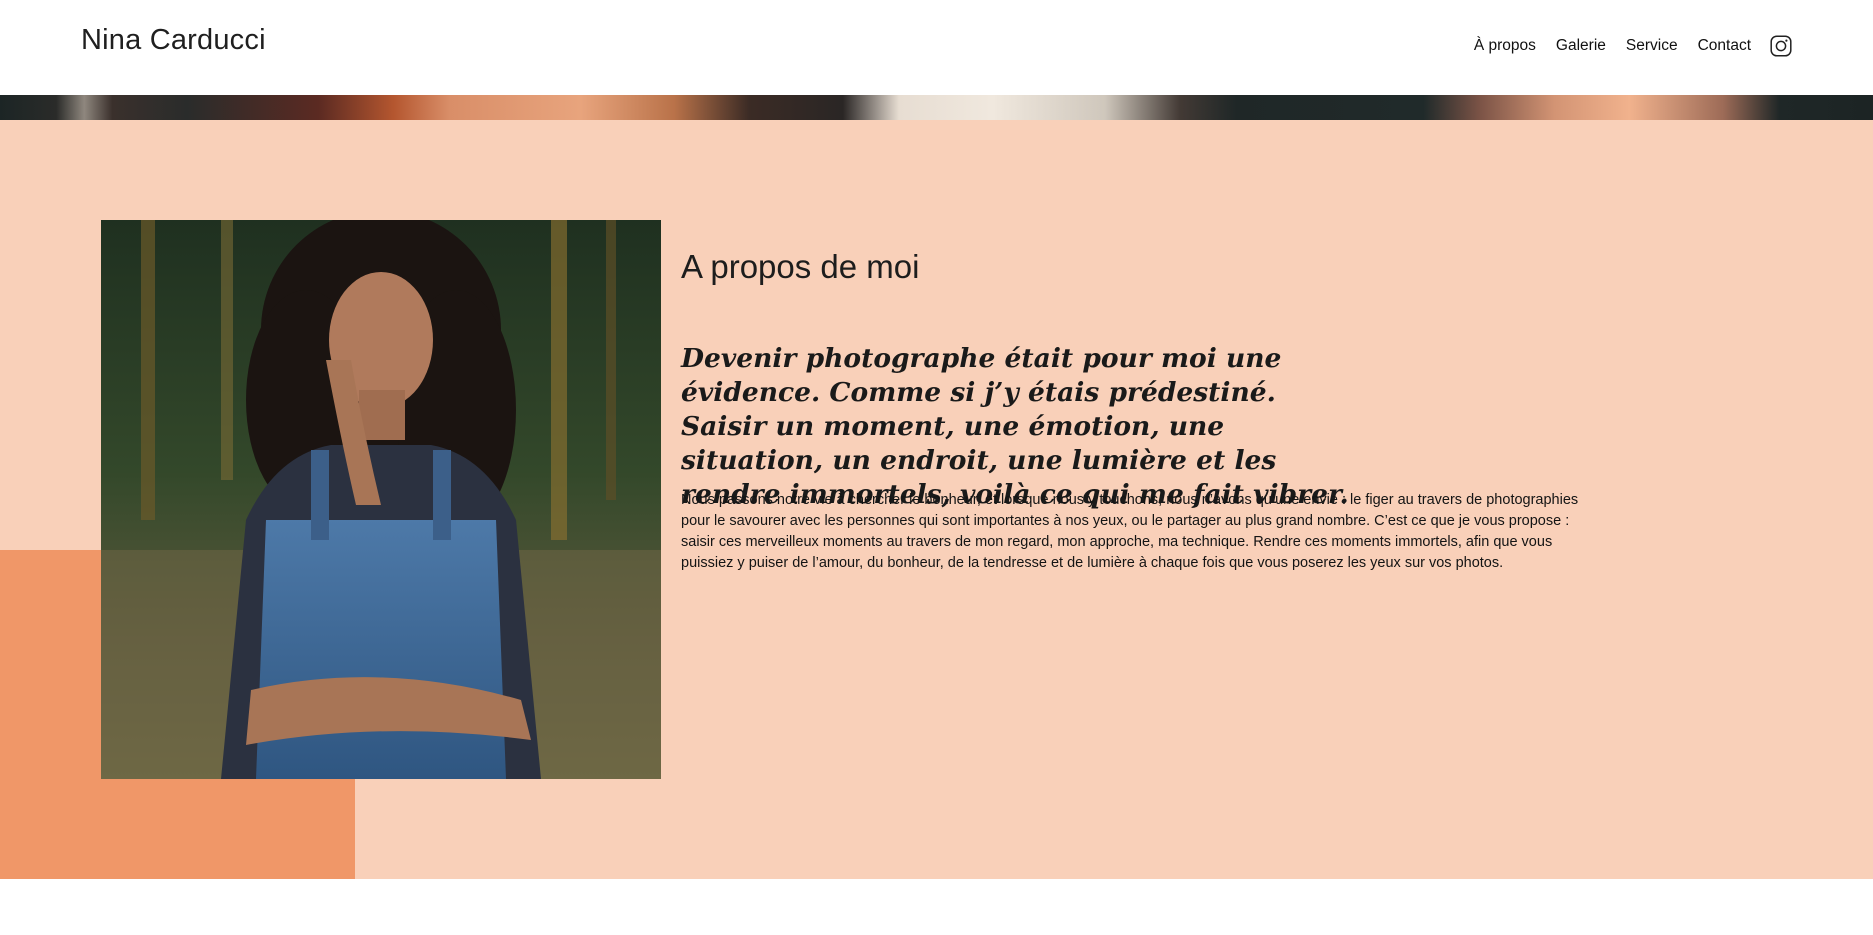  I want to click on hero-image-strip, so click(936, 107).